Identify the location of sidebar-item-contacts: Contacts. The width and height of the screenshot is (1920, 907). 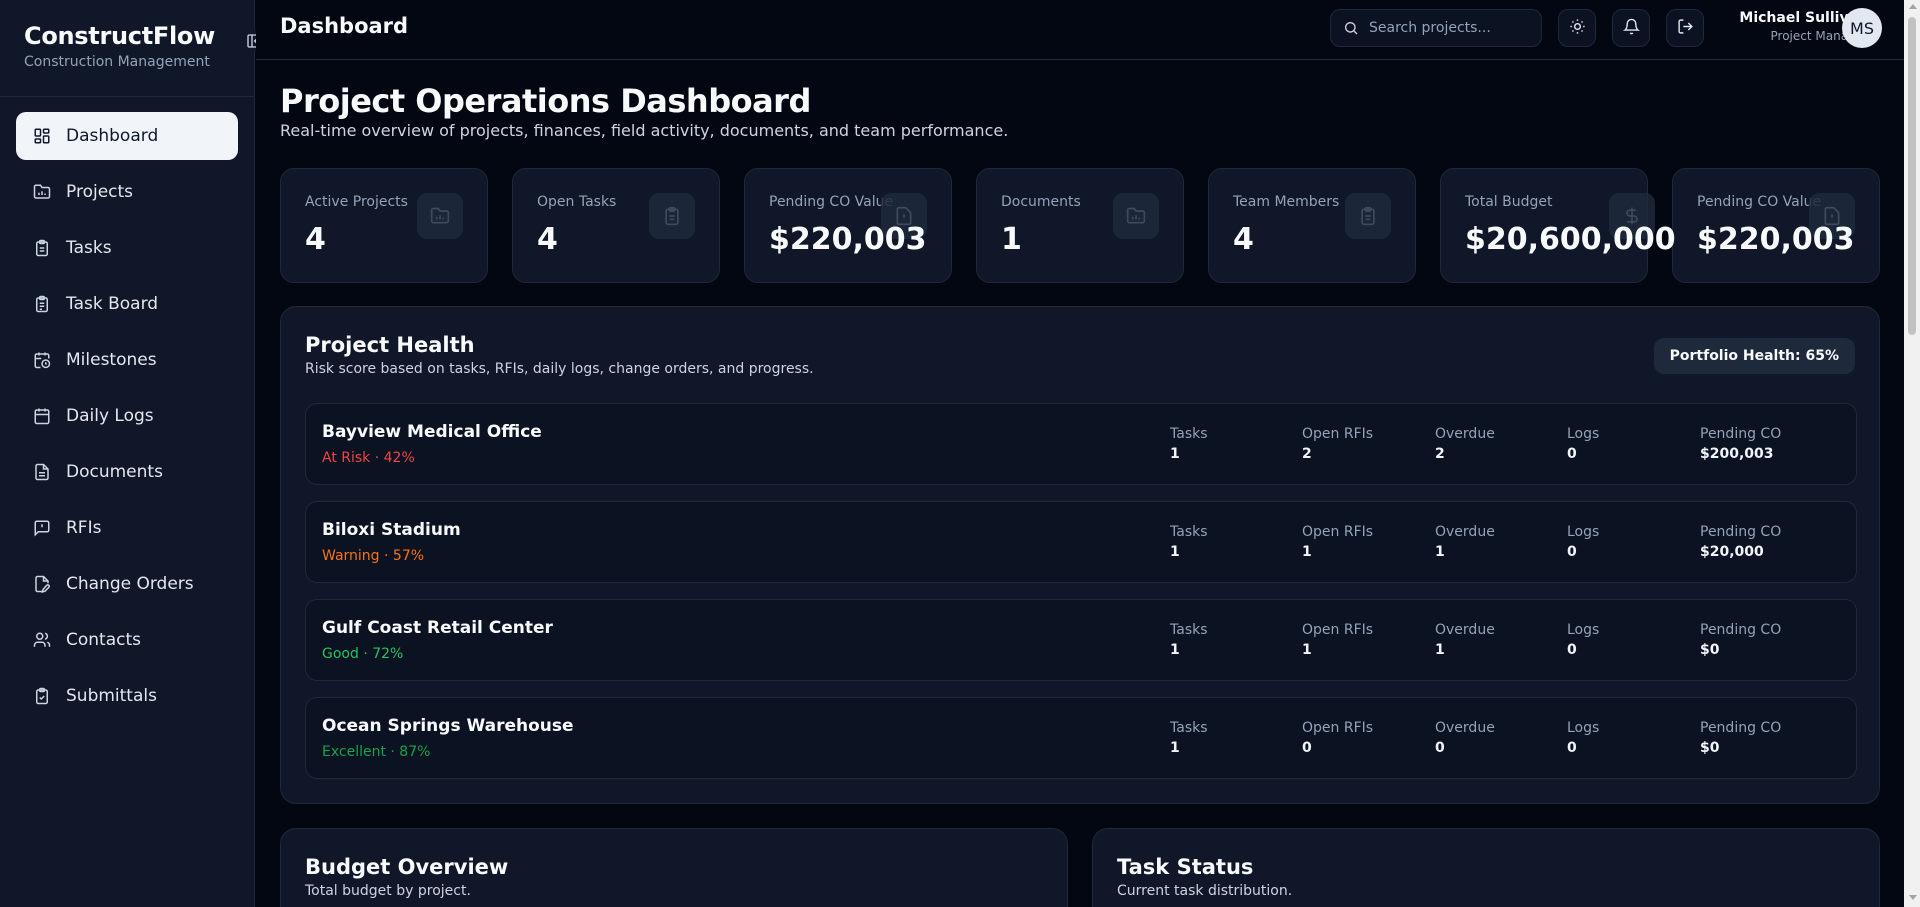
(127, 640).